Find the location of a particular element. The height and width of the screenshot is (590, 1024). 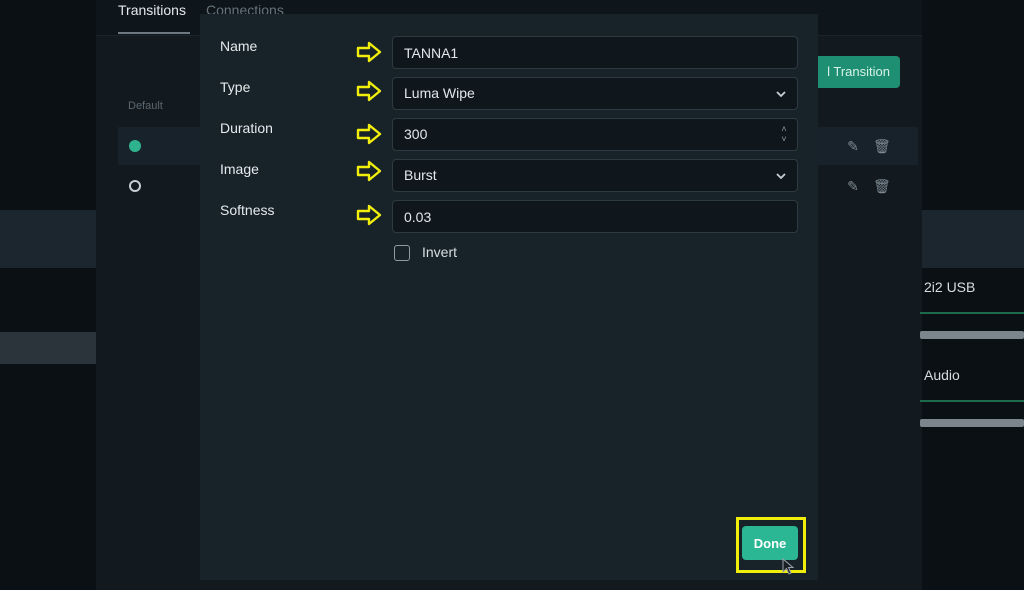

type-select: Luma Wipe is located at coordinates (595, 93).